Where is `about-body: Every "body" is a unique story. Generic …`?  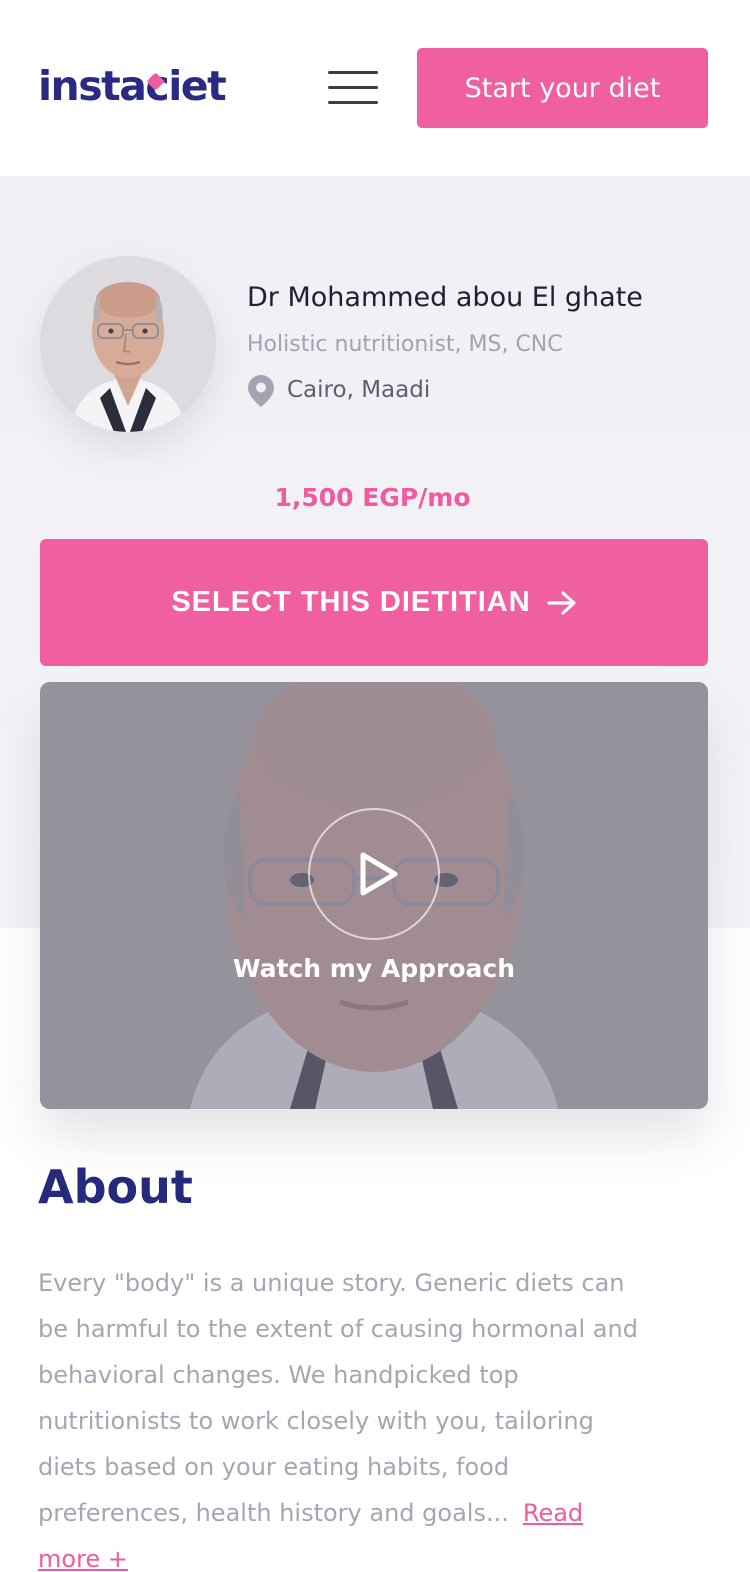
about-body: Every "body" is a unique story. Generic … is located at coordinates (338, 1398).